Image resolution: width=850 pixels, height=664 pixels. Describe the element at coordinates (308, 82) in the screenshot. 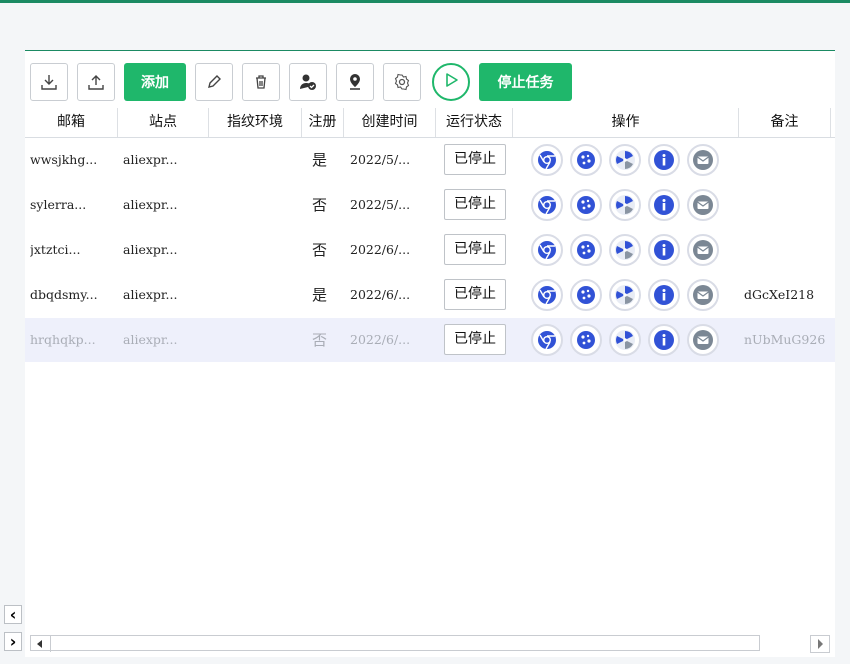

I see `user-verify-button` at that location.